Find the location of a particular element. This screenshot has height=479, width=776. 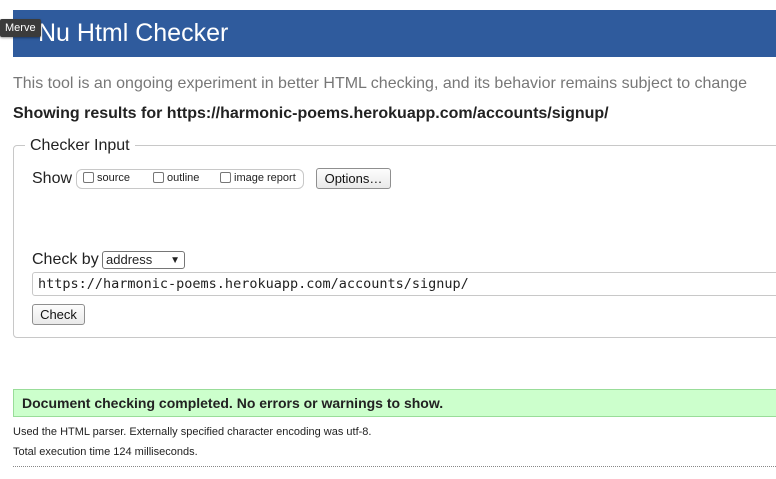

outline-checkbox is located at coordinates (158, 177).